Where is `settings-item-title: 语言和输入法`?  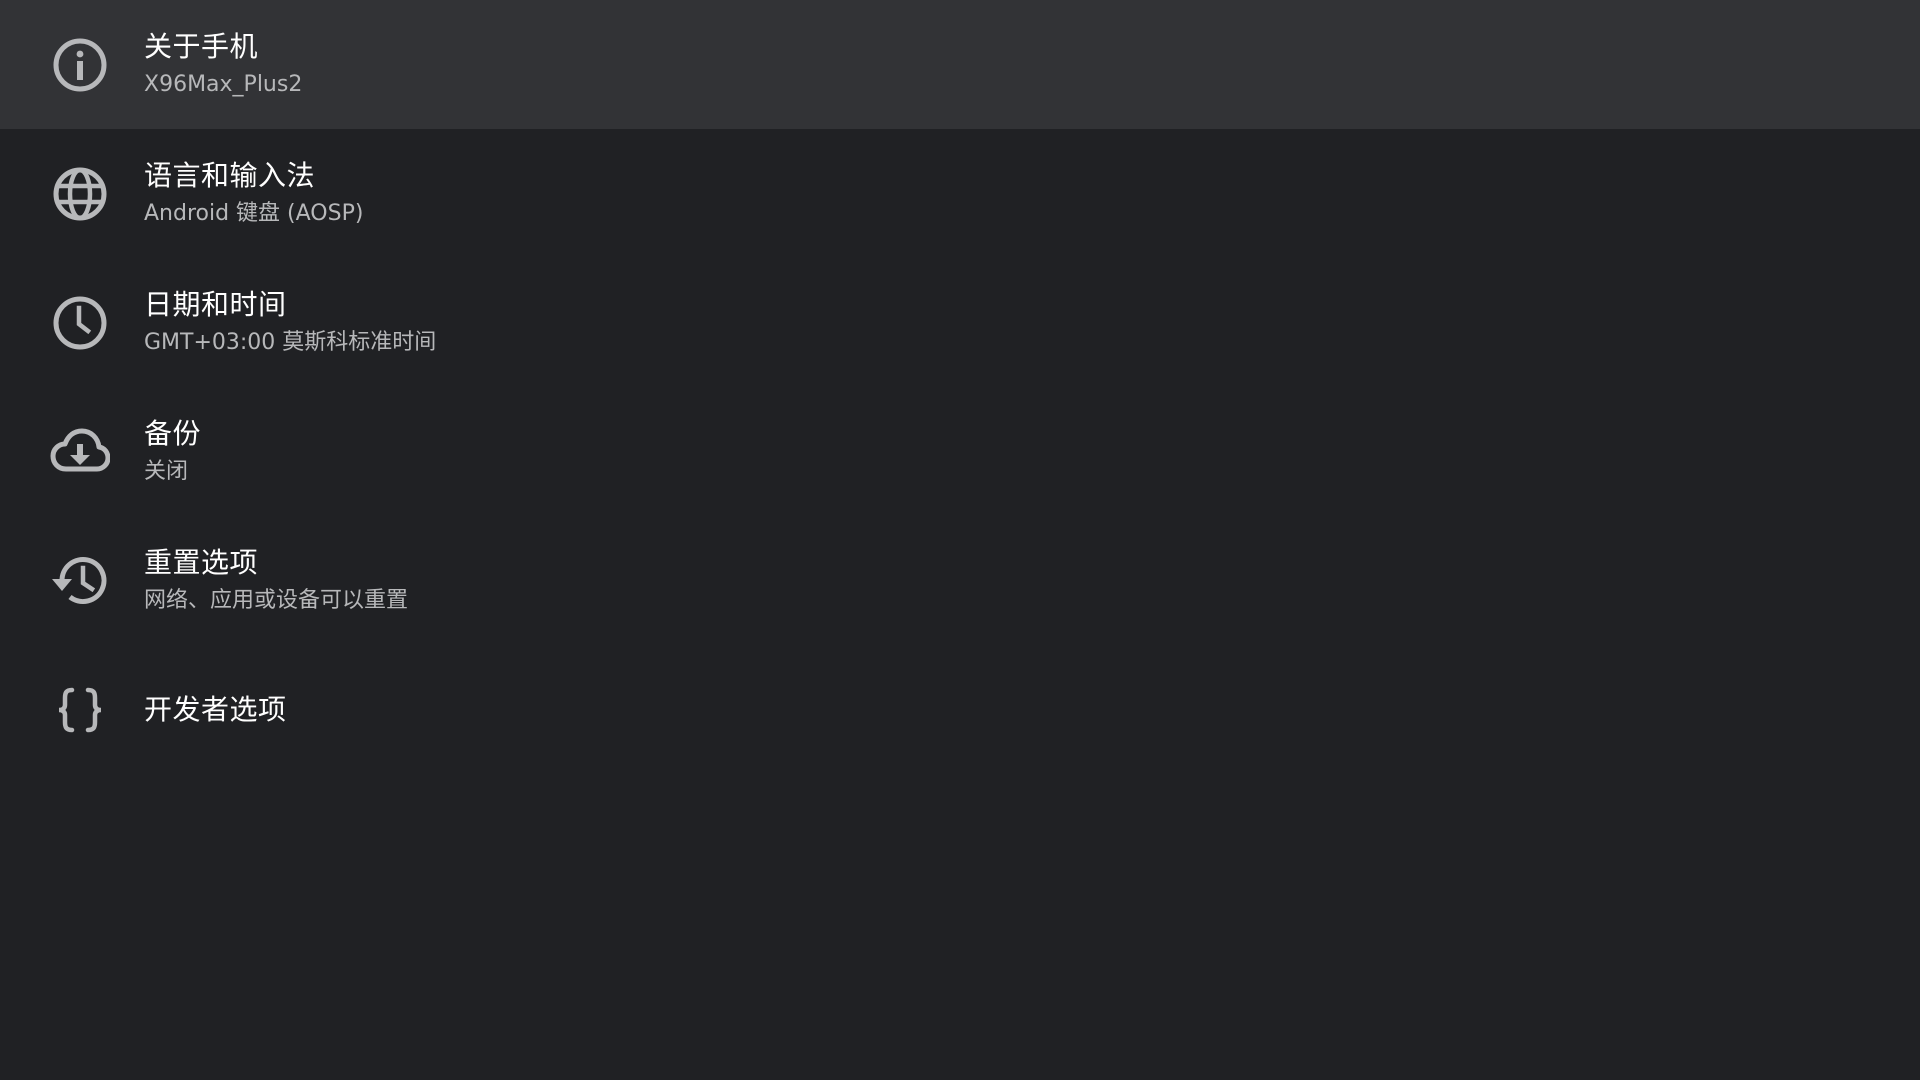 settings-item-title: 语言和输入法 is located at coordinates (230, 175).